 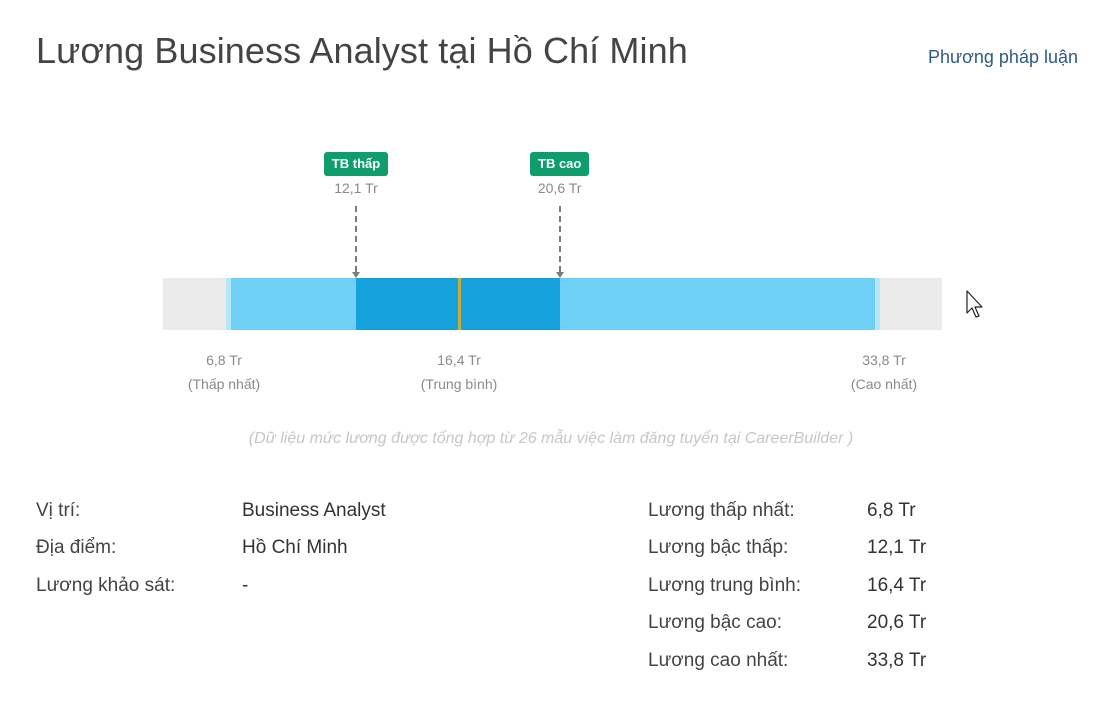 What do you see at coordinates (897, 547) in the screenshot?
I see `detail-value: 12,1 Tr` at bounding box center [897, 547].